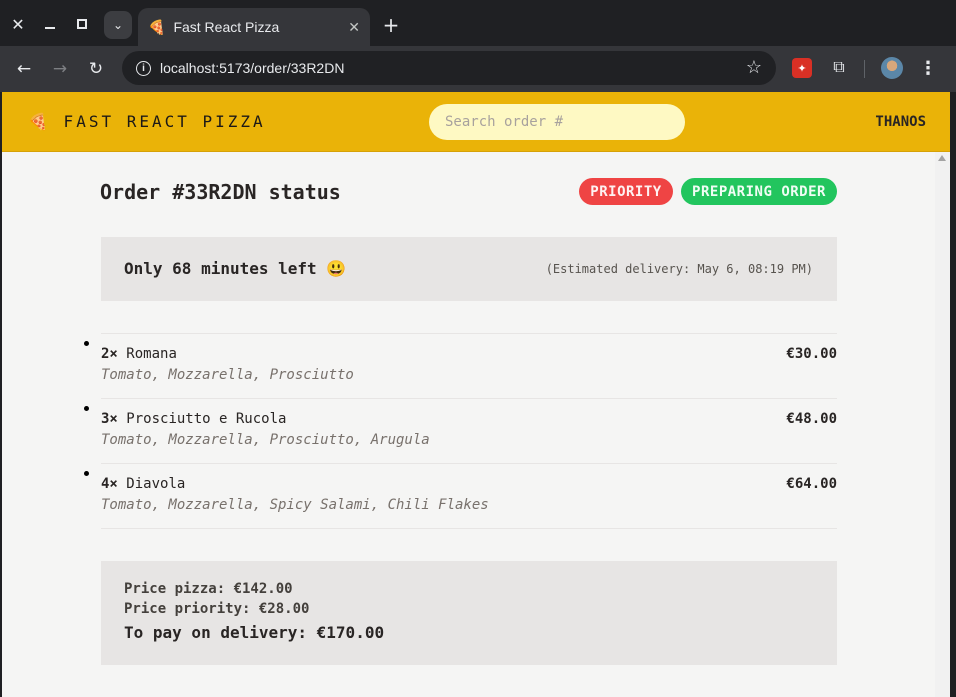  What do you see at coordinates (254, 632) in the screenshot?
I see `total-to-pay: To pay on delivery: €170.00` at bounding box center [254, 632].